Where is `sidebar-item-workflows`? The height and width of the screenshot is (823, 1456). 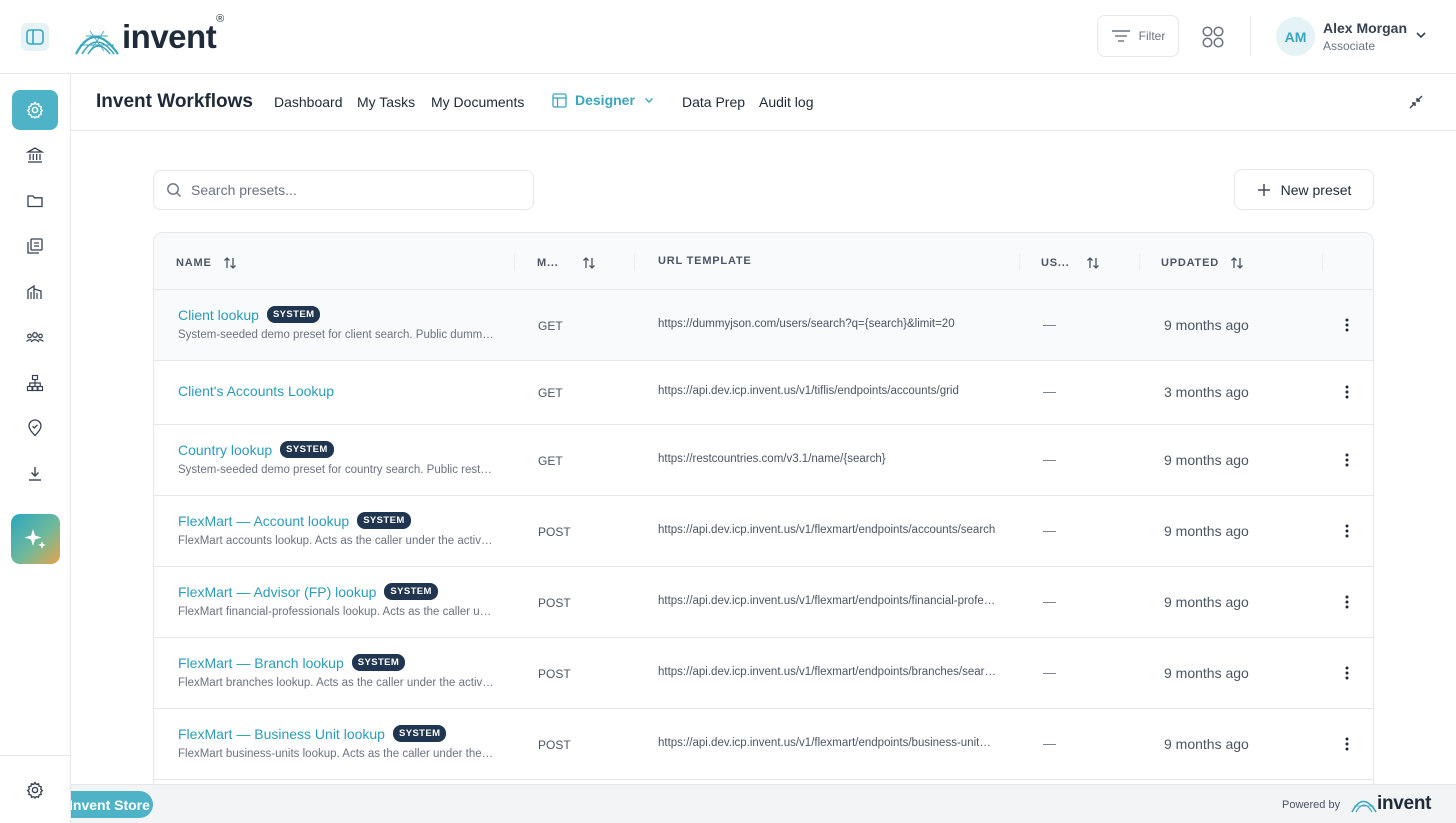 sidebar-item-workflows is located at coordinates (35, 110).